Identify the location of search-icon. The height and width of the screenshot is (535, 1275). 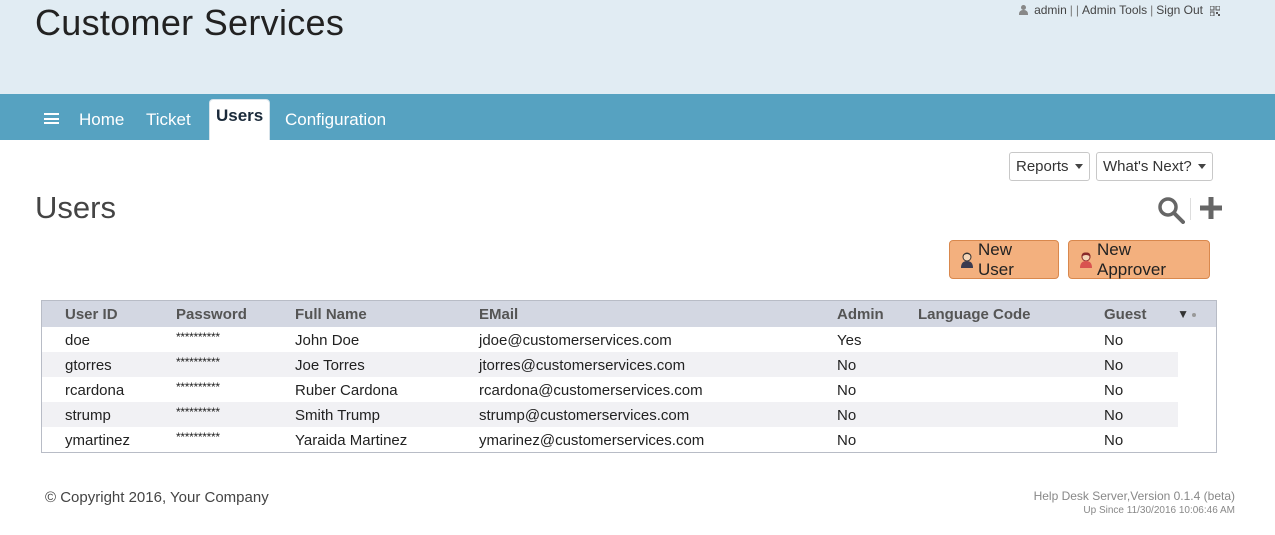
(1171, 210).